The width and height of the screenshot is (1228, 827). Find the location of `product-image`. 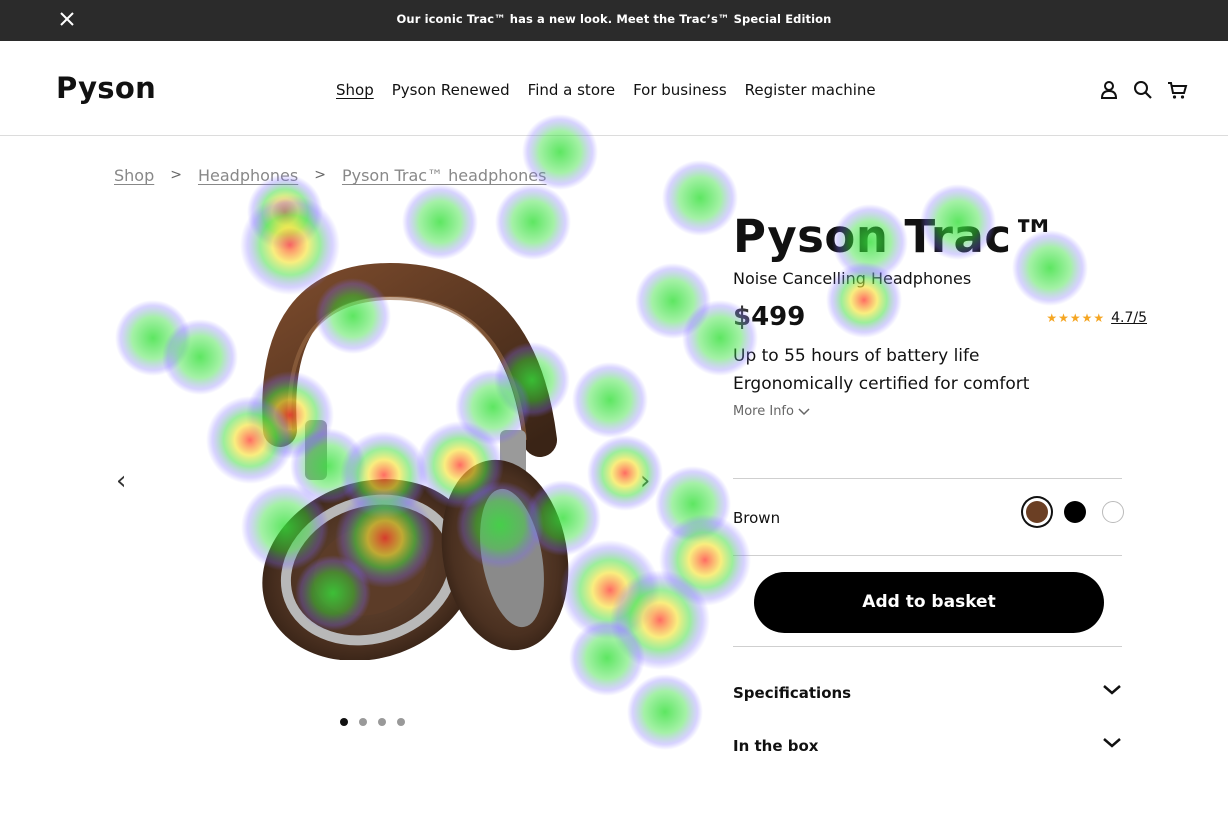

product-image is located at coordinates (415, 461).